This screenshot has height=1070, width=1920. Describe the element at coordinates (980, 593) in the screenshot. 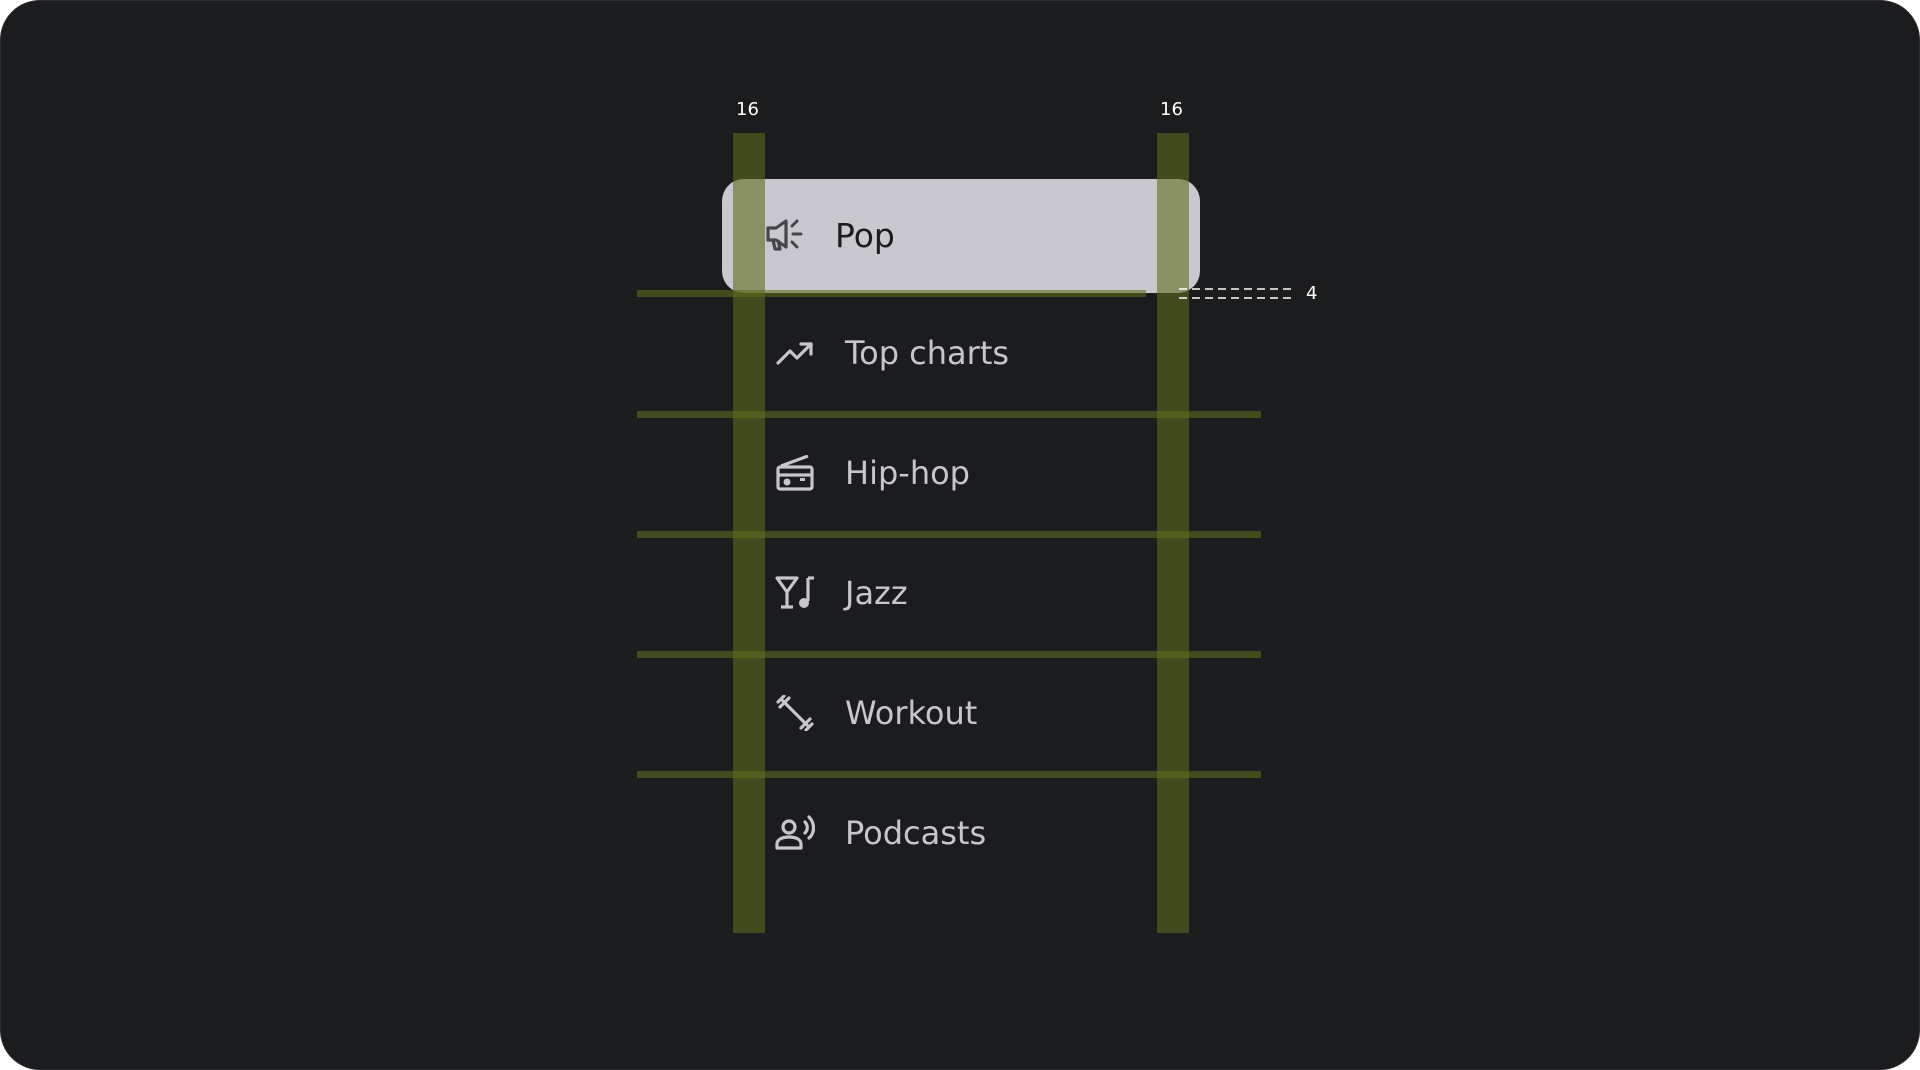

I see `nav-item-jazz: Jazz` at that location.